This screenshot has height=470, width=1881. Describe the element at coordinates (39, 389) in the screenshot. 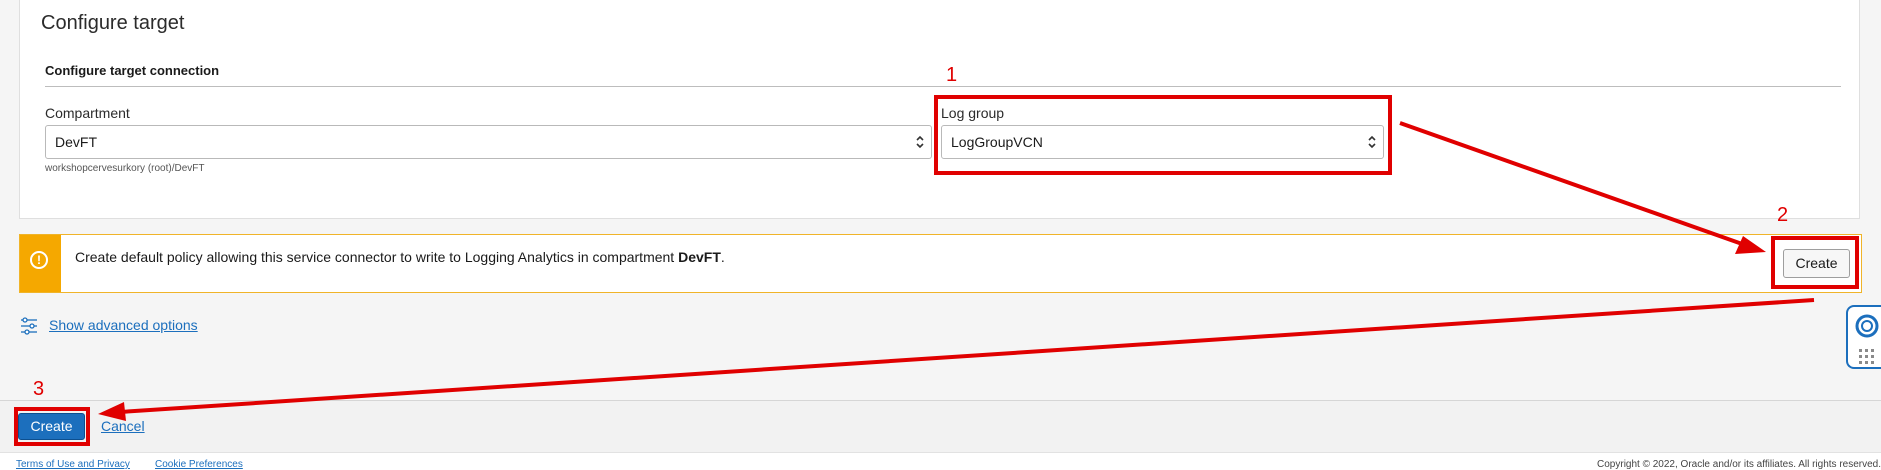

I see `annotation-number-3: 3` at that location.